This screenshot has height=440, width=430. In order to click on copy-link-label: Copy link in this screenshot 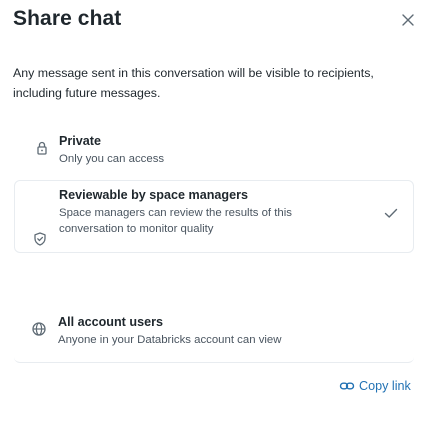, I will do `click(385, 386)`.